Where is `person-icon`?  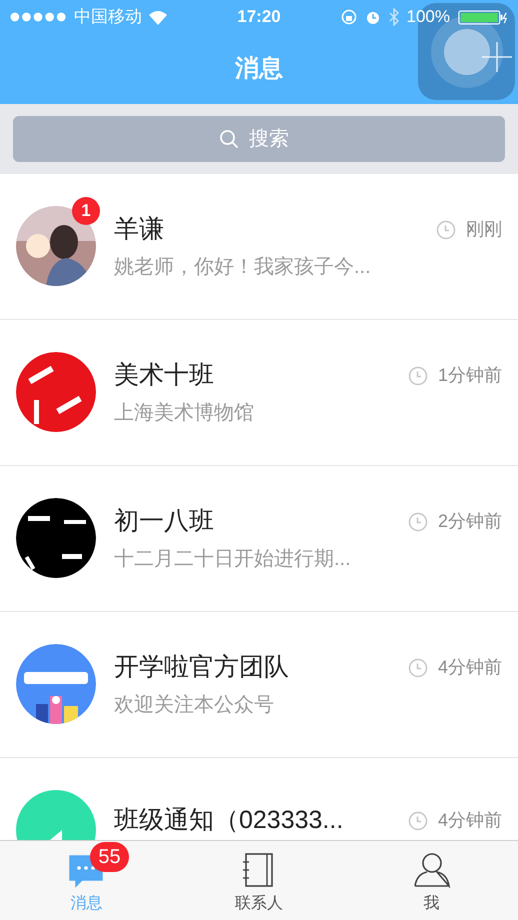
person-icon is located at coordinates (431, 870).